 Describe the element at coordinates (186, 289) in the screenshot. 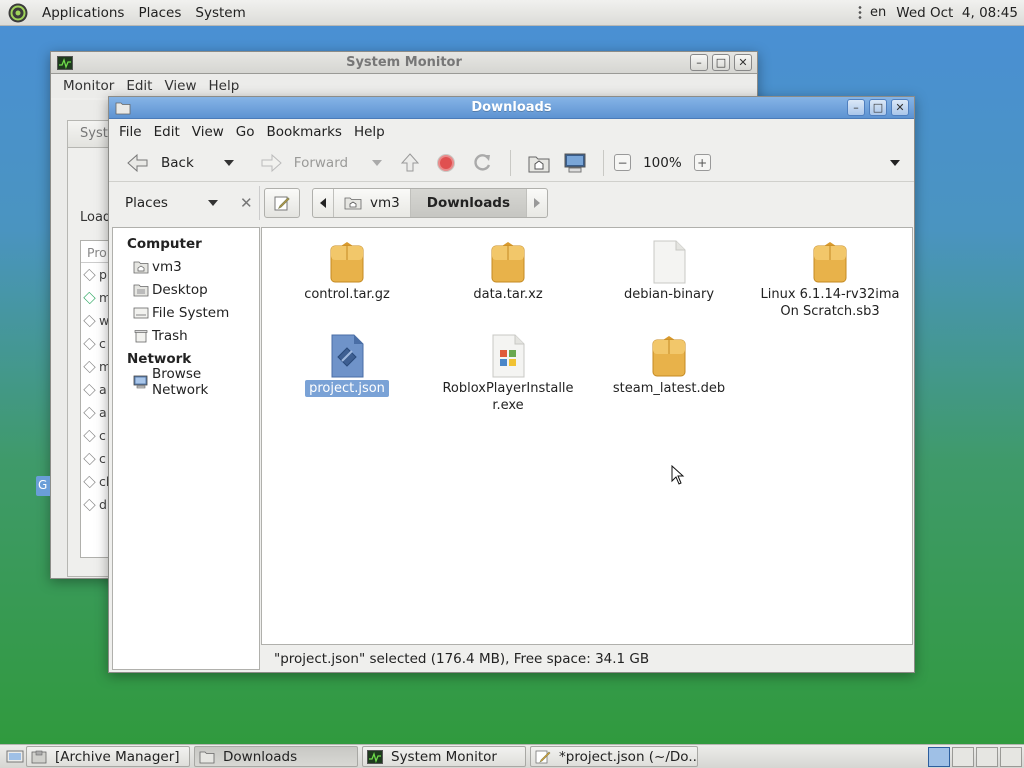

I see `sidebar-item-desktop: Desktop` at that location.